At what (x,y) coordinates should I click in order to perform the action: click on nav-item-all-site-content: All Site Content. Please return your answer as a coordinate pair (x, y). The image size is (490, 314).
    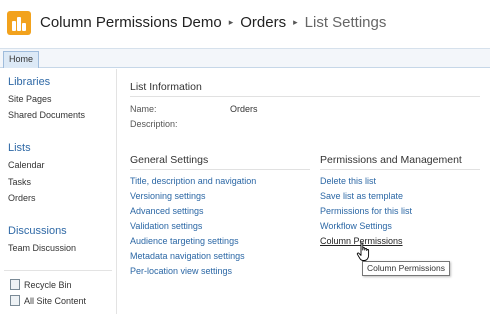
    Looking at the image, I should click on (55, 301).